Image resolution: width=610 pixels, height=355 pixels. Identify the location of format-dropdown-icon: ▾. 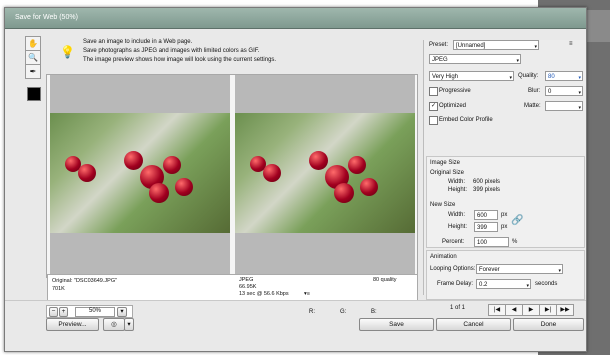
(517, 61).